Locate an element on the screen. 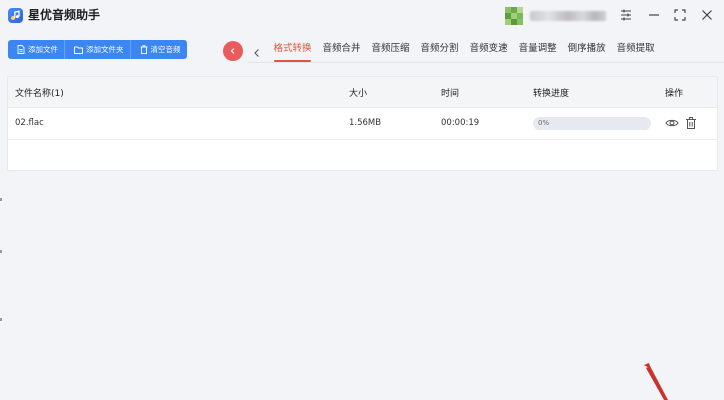  annotation-arrow is located at coordinates (656, 381).